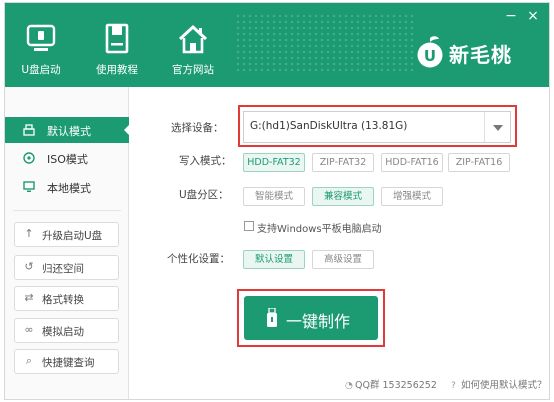 This screenshot has height=402, width=554. What do you see at coordinates (274, 162) in the screenshot?
I see `write-mode-hdd-fat32: HDD-FAT32` at bounding box center [274, 162].